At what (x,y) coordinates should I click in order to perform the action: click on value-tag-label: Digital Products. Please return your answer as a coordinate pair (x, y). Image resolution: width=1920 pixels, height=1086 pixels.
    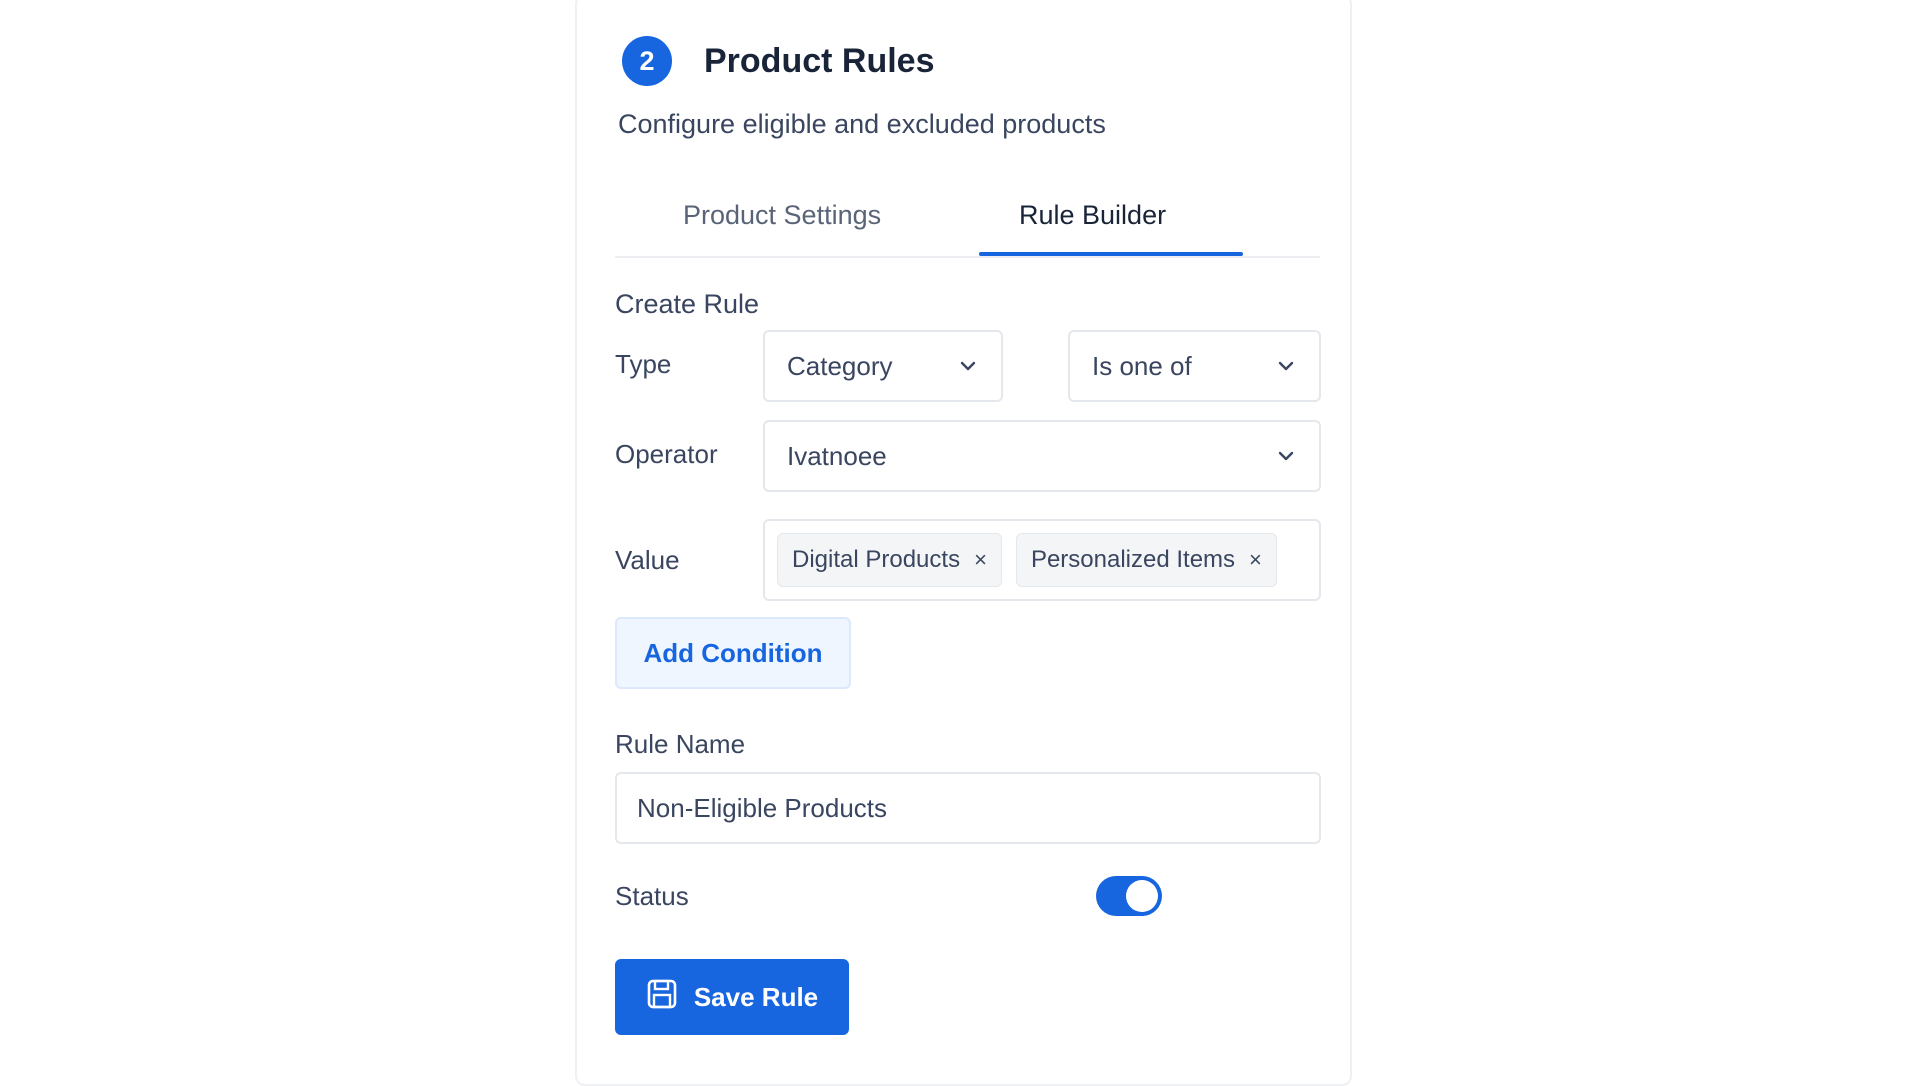
    Looking at the image, I should click on (876, 559).